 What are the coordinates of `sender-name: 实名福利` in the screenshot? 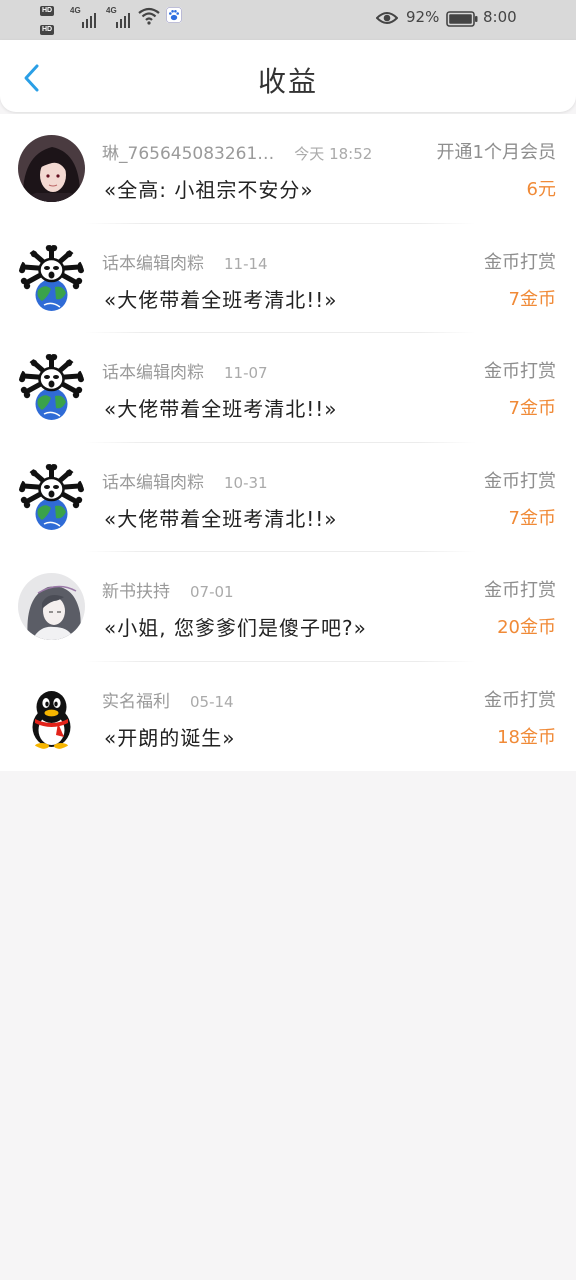 It's located at (136, 701).